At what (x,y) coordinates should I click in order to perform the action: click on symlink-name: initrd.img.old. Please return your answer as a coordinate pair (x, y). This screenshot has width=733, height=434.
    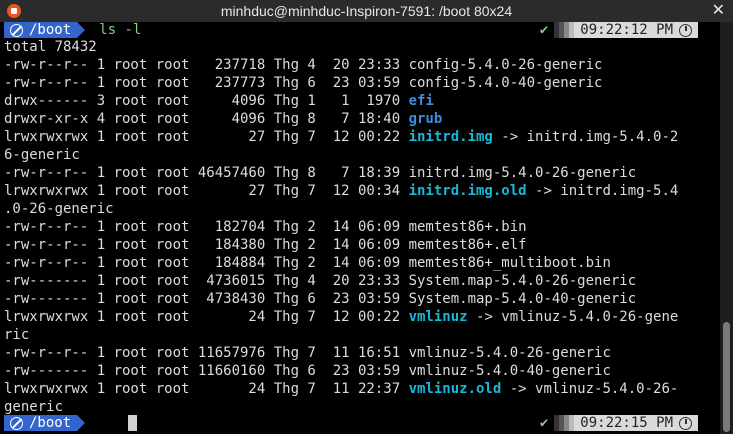
    Looking at the image, I should click on (467, 191).